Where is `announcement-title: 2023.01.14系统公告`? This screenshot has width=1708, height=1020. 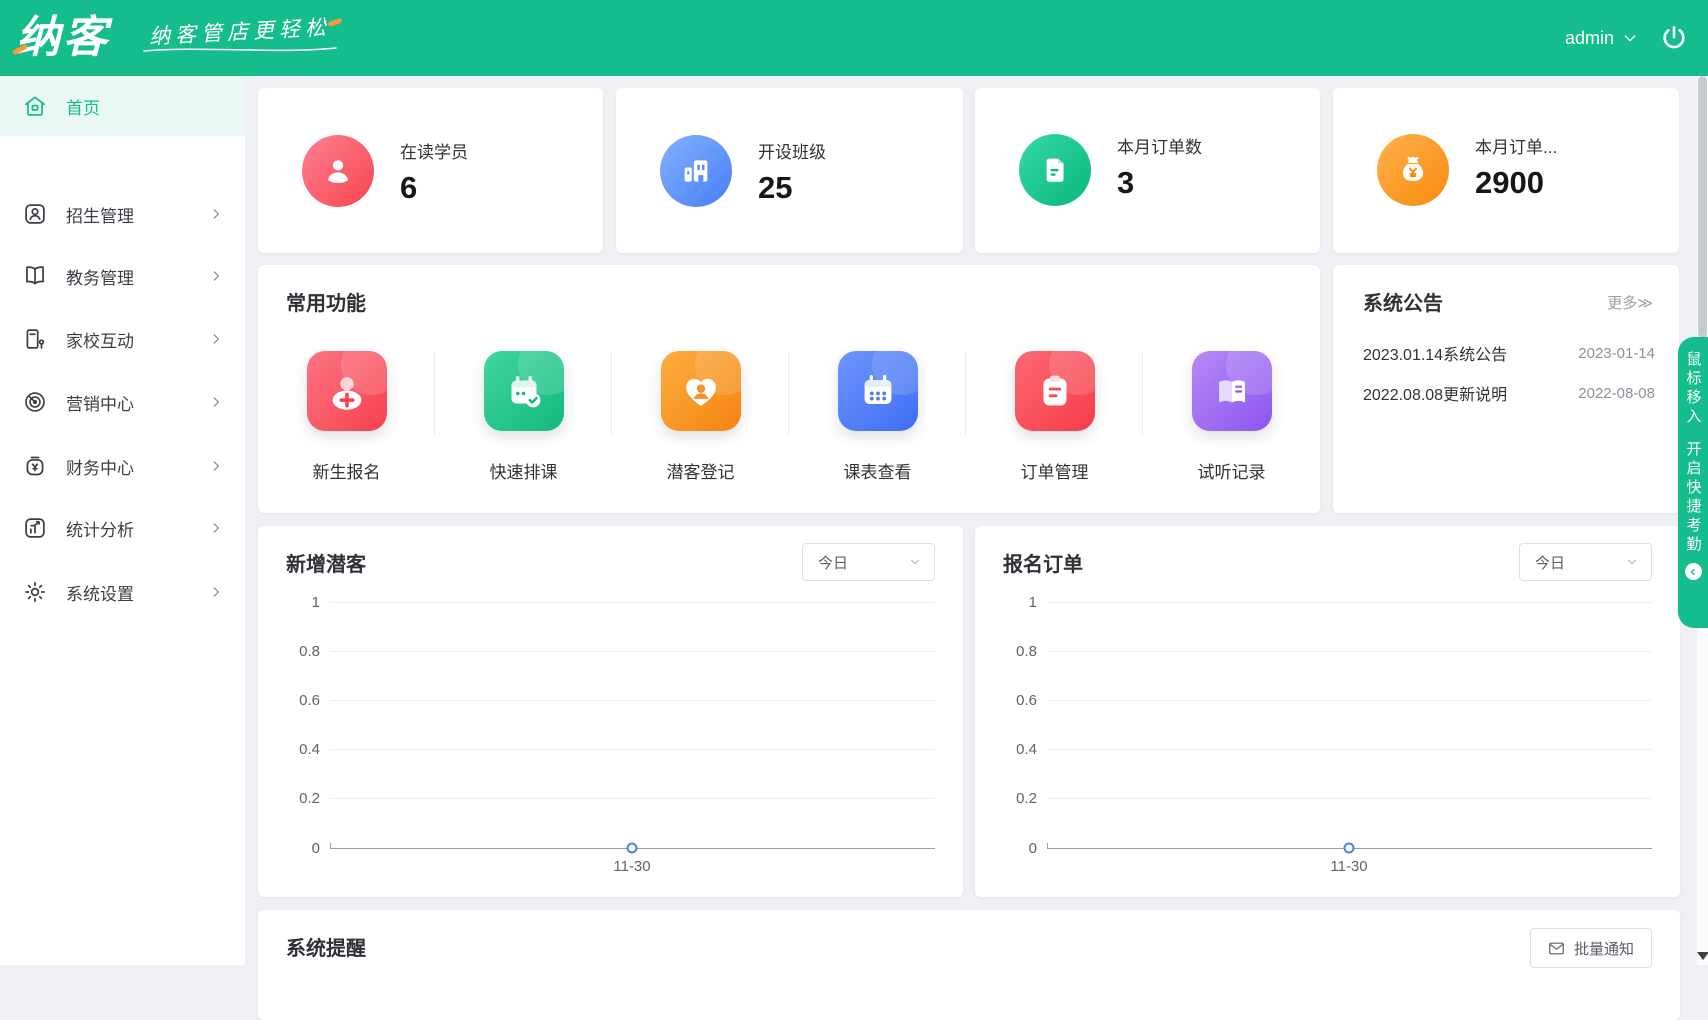
announcement-title: 2023.01.14系统公告 is located at coordinates (1435, 355).